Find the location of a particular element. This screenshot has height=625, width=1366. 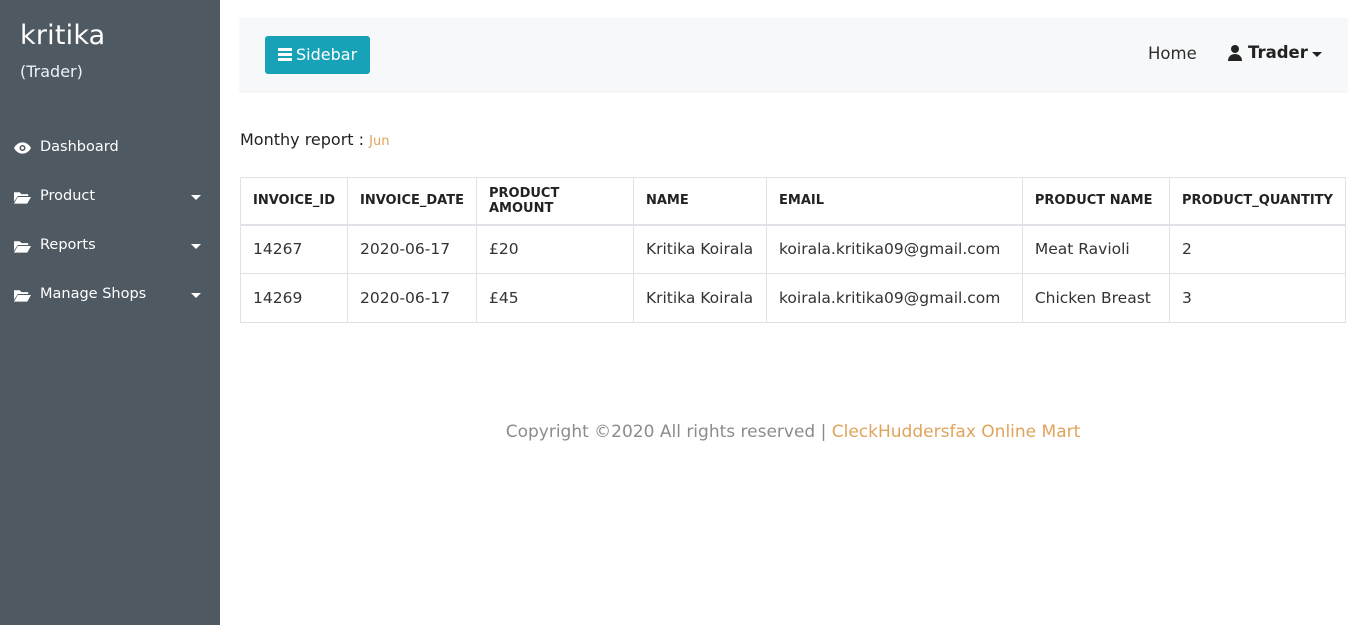

report-label: Monthy report : is located at coordinates (302, 139).